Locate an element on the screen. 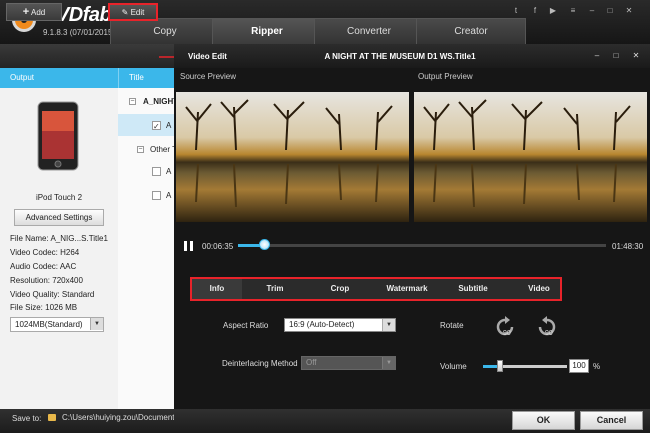 Image resolution: width=650 pixels, height=433 pixels. size-select: 1024MB(Standard) ▼ is located at coordinates (57, 324).